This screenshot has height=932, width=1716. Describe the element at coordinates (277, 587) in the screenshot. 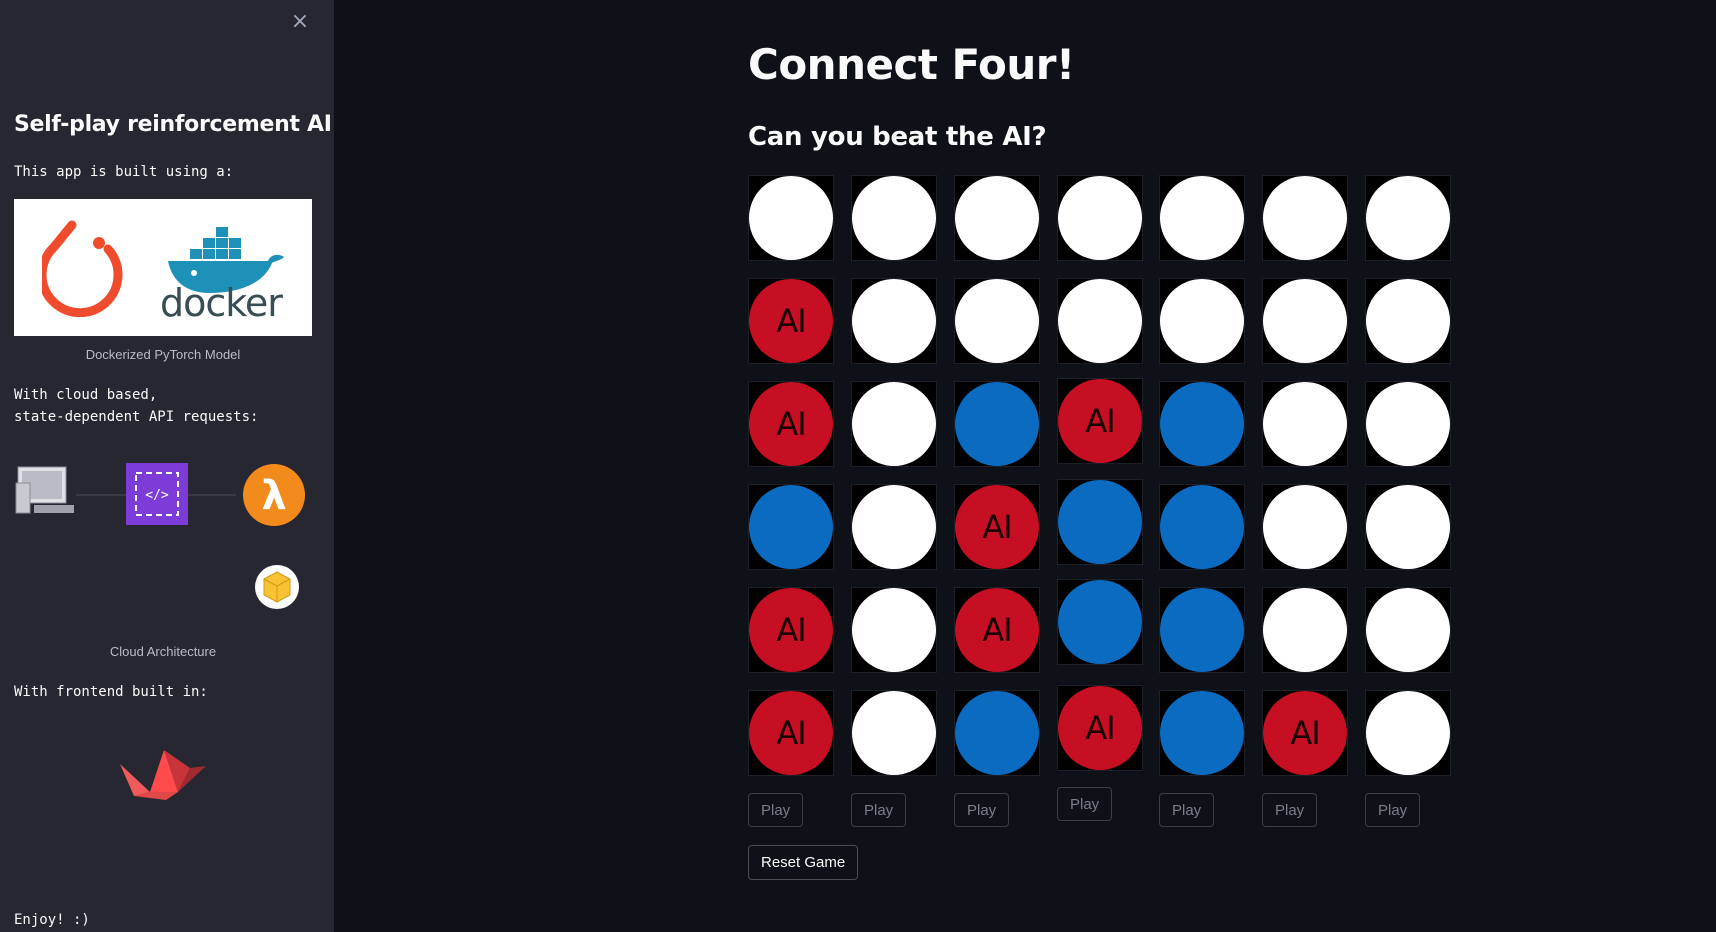

I see `package-icon` at that location.